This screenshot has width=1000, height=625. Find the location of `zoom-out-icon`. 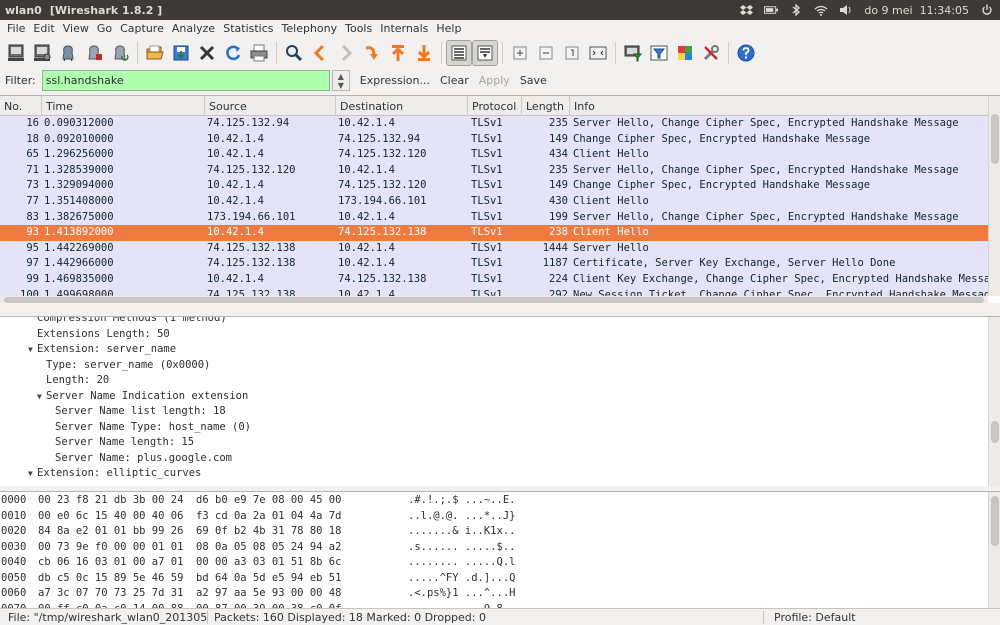

zoom-out-icon is located at coordinates (546, 53).